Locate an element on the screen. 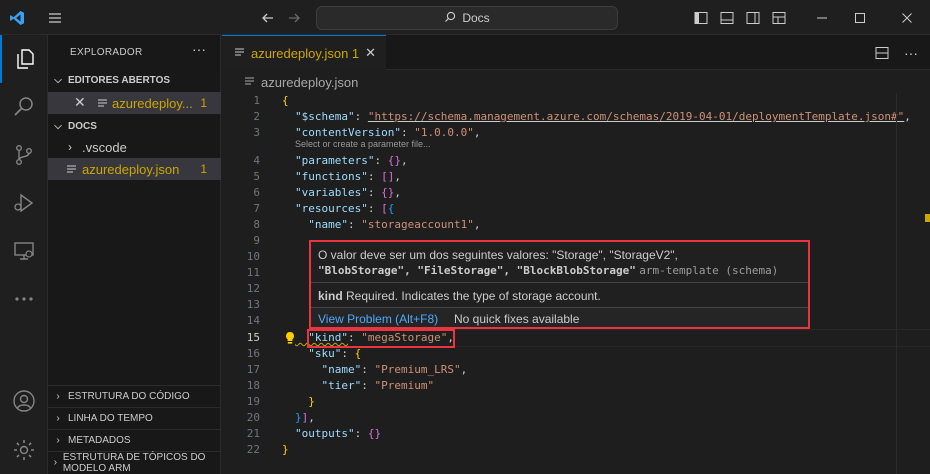 The width and height of the screenshot is (930, 474). code-line: "functions": [], is located at coordinates (348, 177).